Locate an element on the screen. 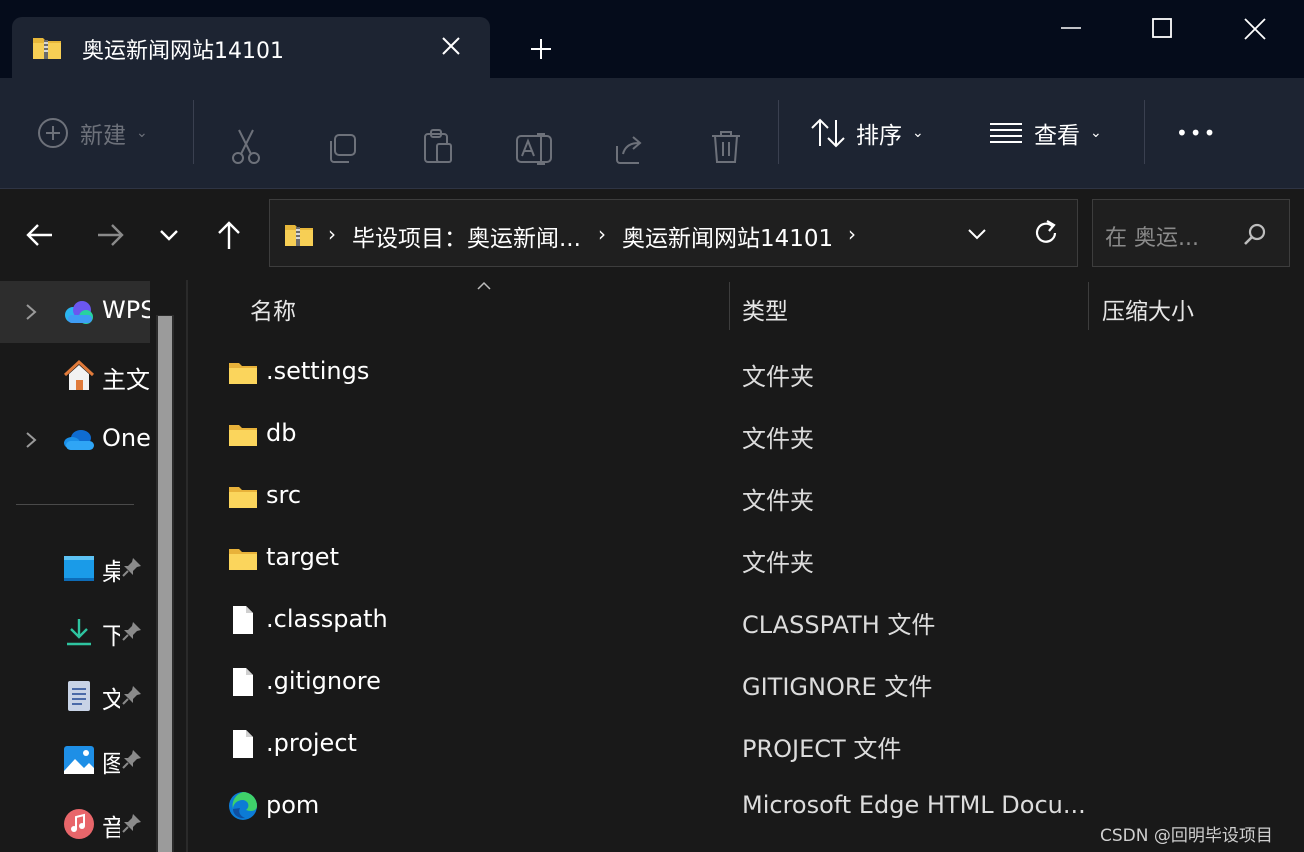 The height and width of the screenshot is (852, 1304). wps-cloud-icon is located at coordinates (79, 312).